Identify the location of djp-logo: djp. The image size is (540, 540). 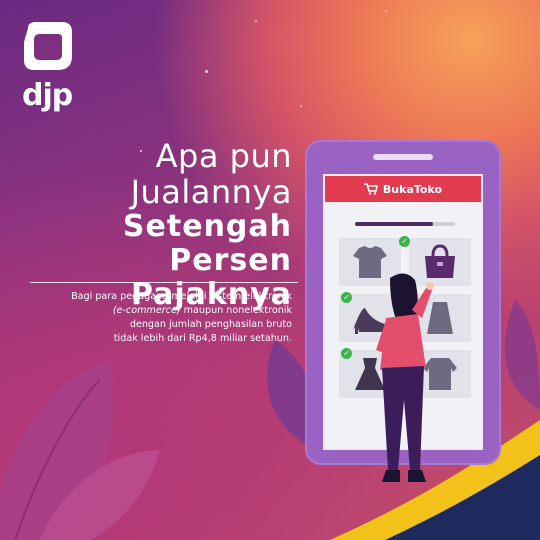
(48, 66).